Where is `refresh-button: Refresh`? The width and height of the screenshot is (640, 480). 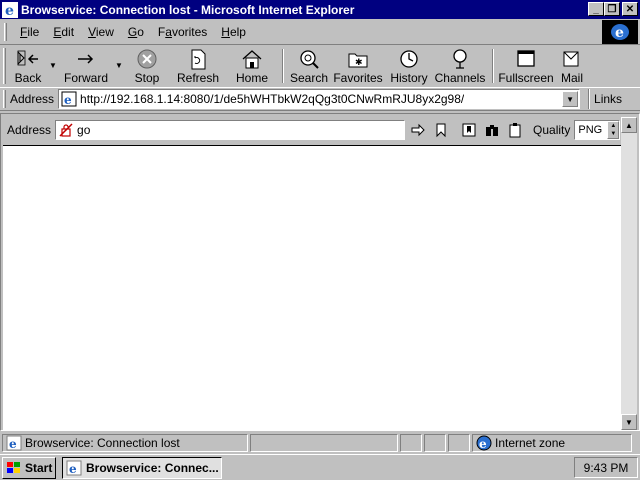 refresh-button: Refresh is located at coordinates (198, 65).